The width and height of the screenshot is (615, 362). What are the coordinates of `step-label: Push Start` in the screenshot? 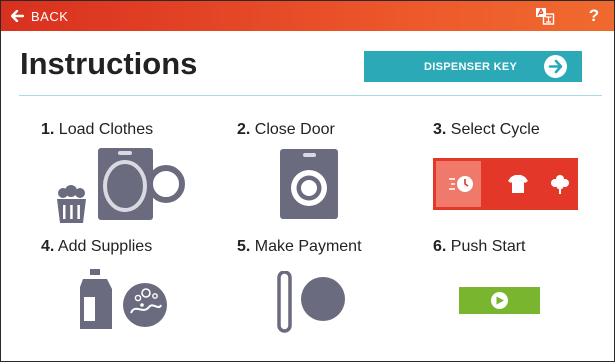 It's located at (488, 246).